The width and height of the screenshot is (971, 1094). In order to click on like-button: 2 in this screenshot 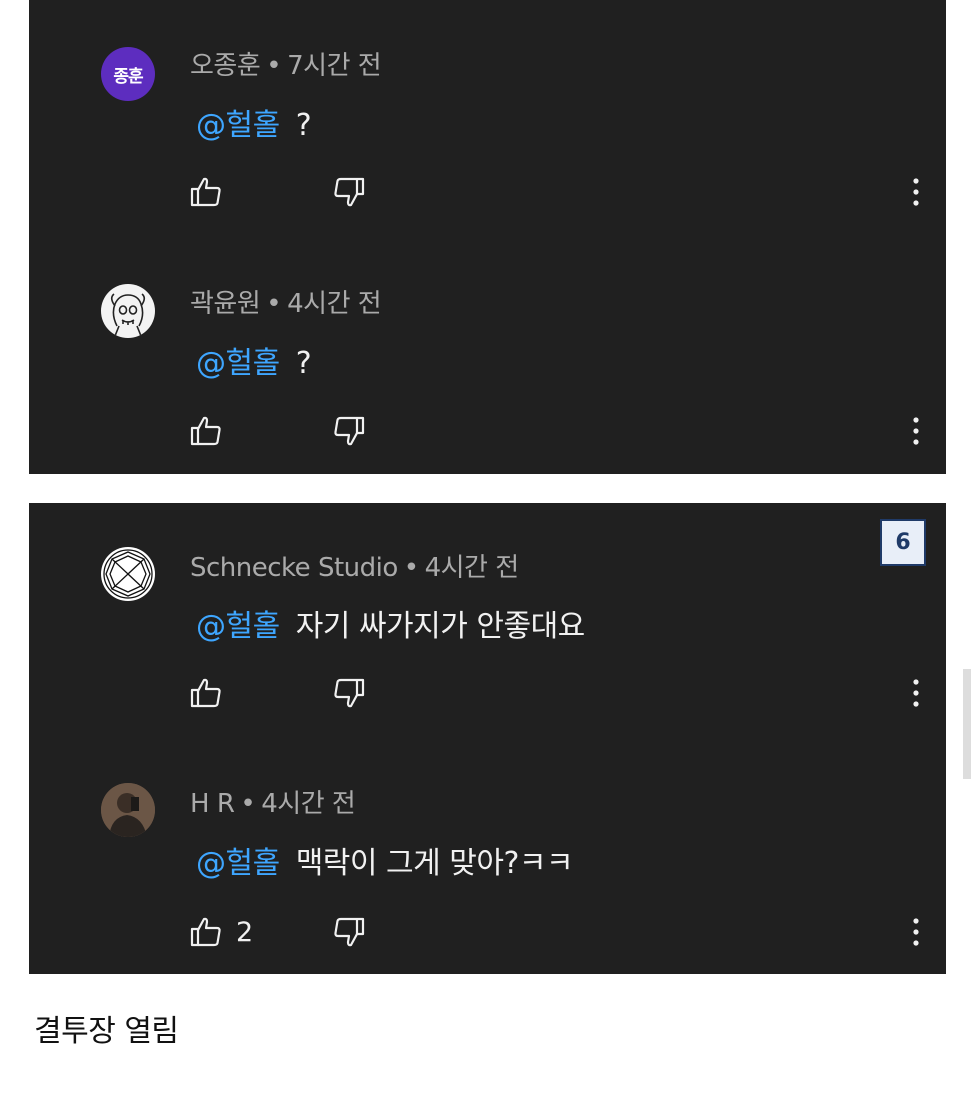, I will do `click(221, 932)`.